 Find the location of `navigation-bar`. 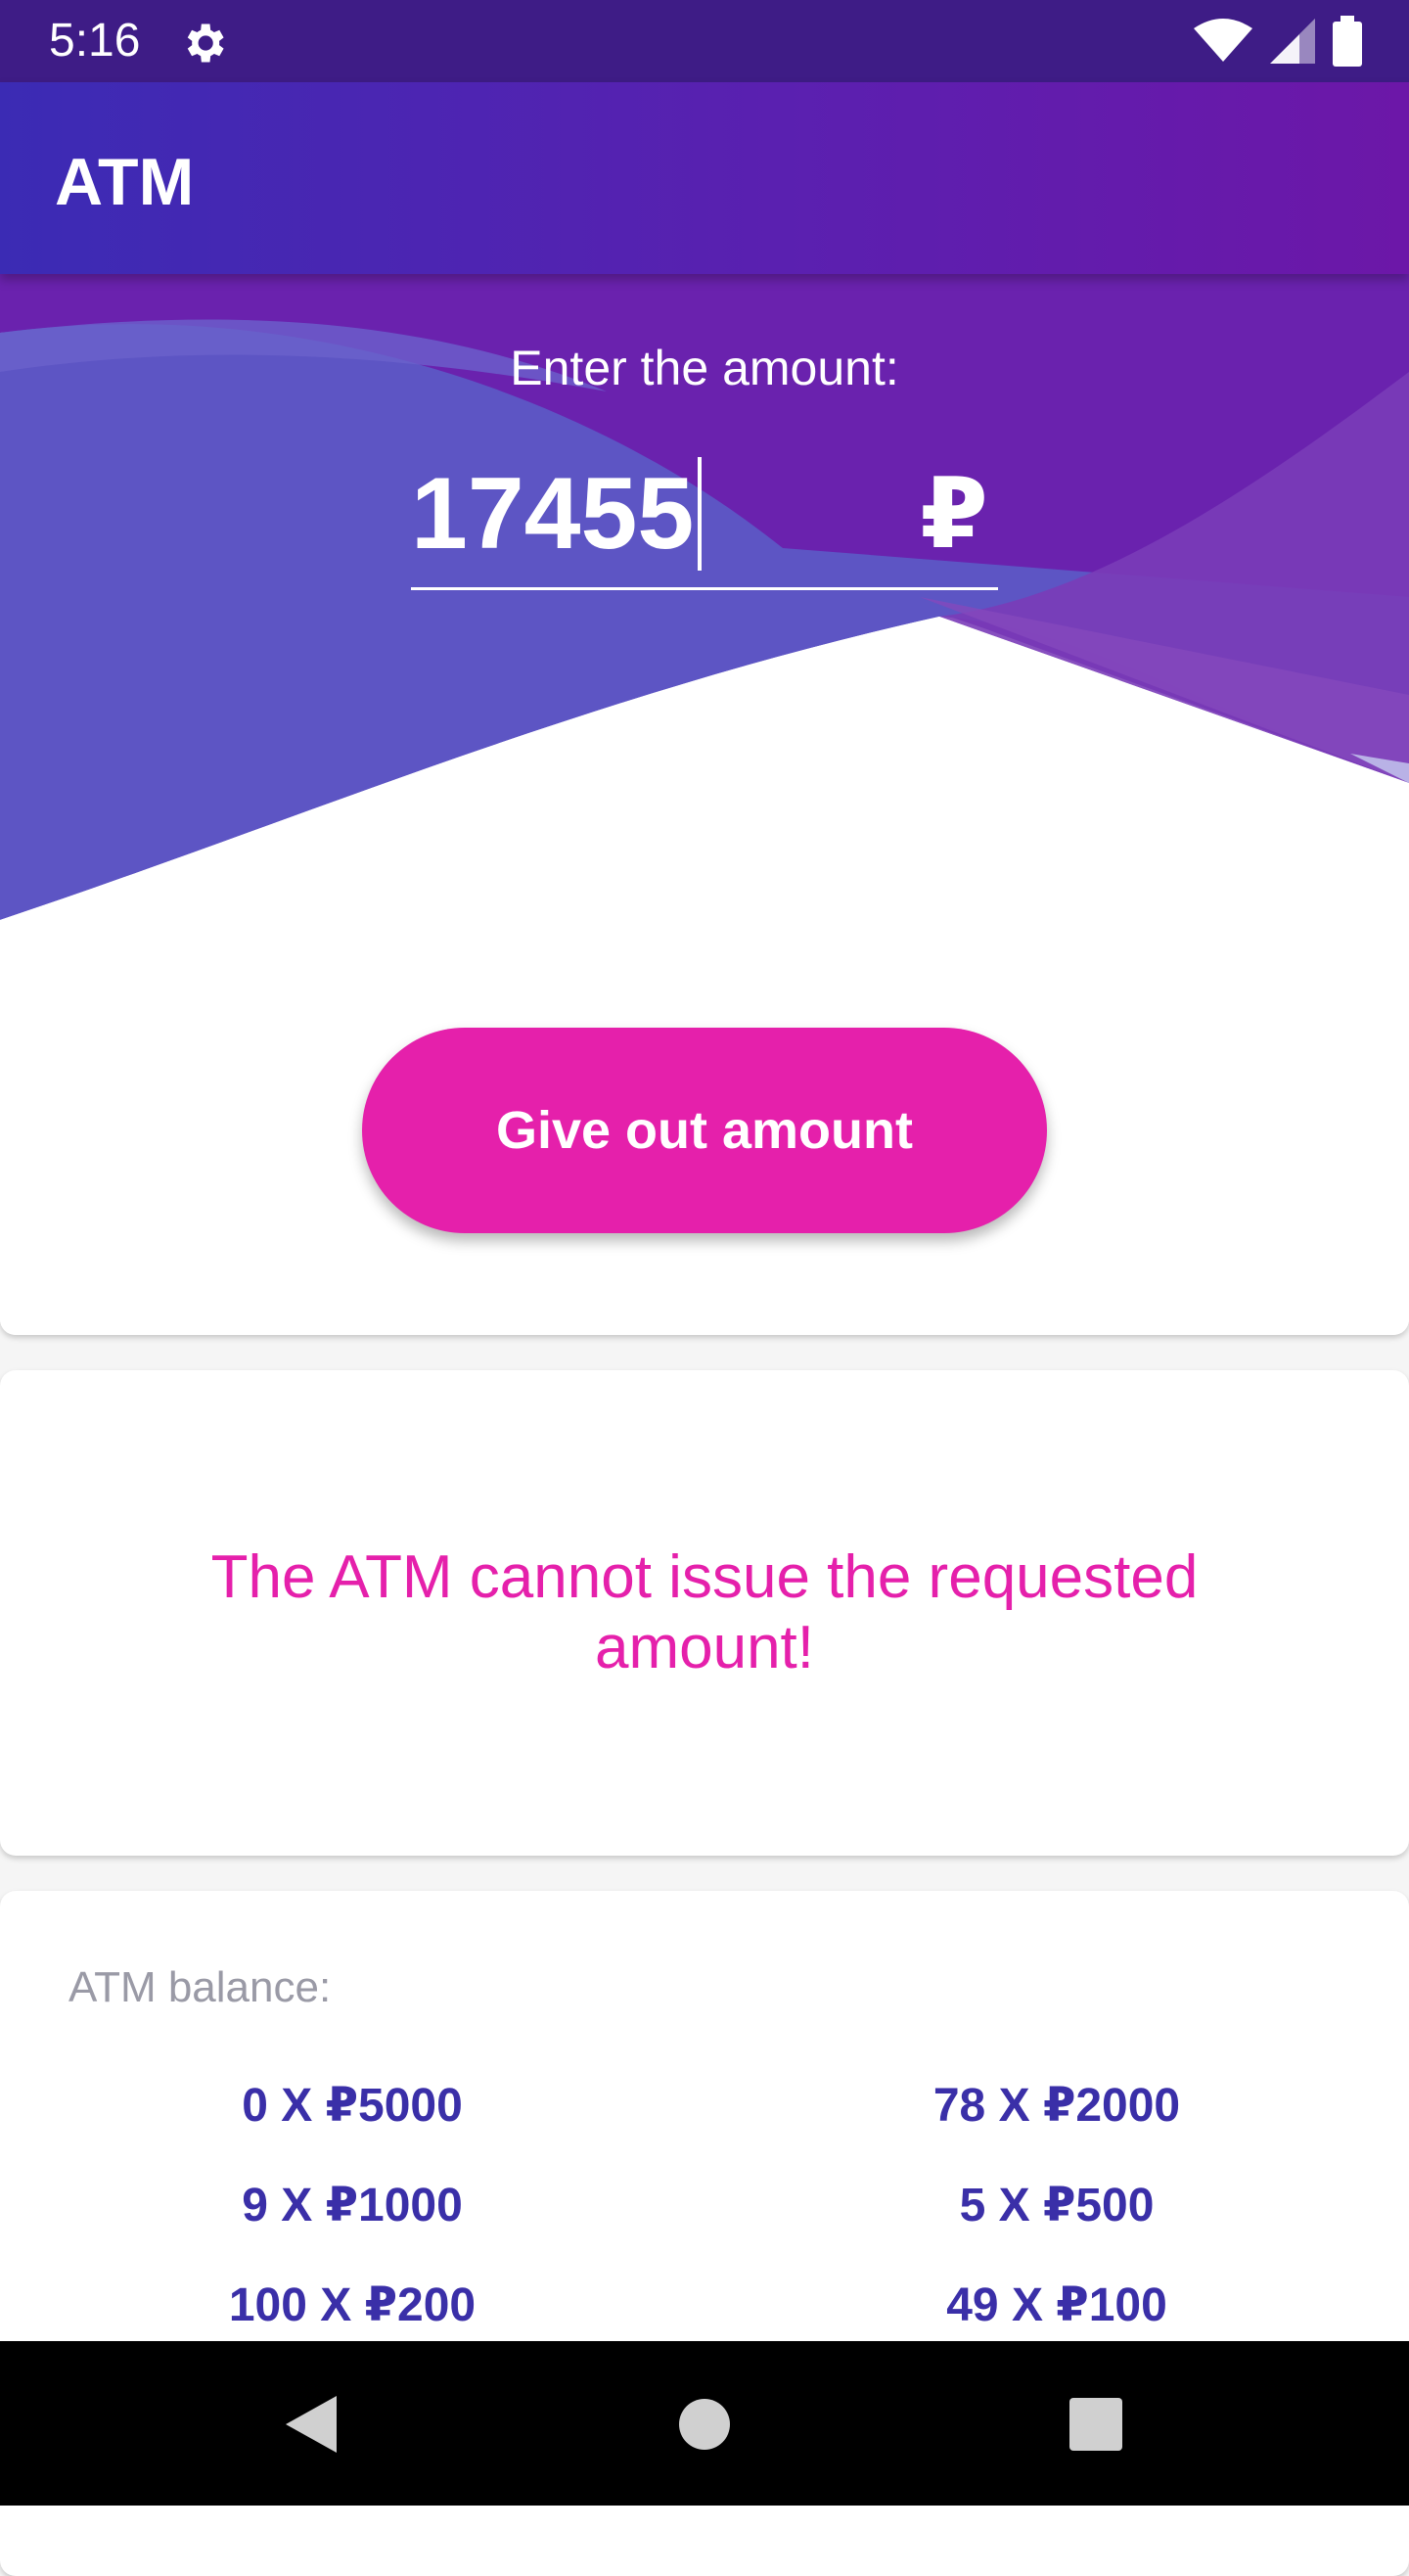

navigation-bar is located at coordinates (705, 2424).